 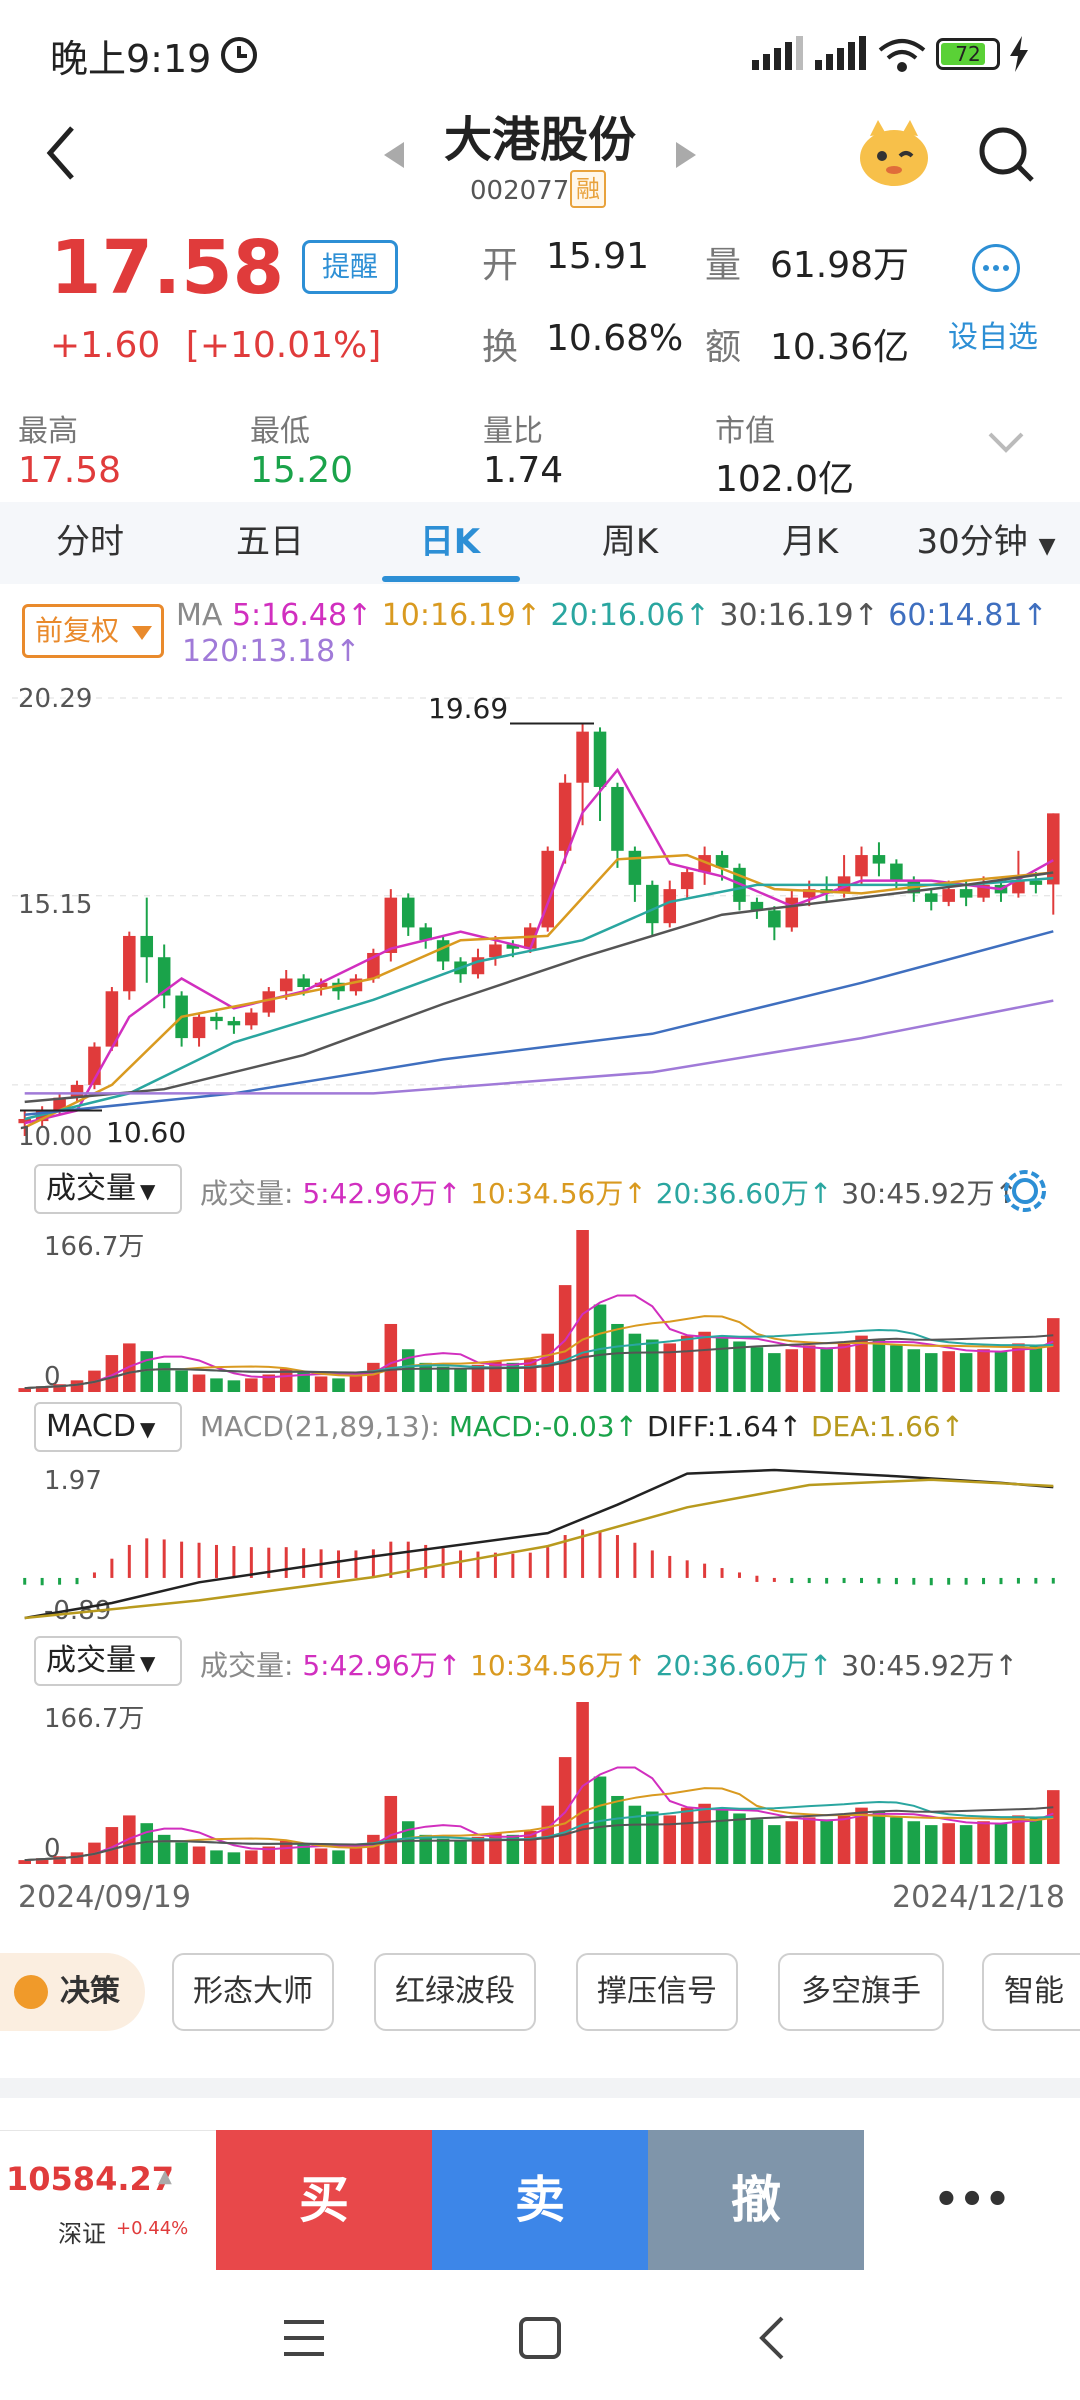 I want to click on stat-low-value: 15.20, so click(x=302, y=470).